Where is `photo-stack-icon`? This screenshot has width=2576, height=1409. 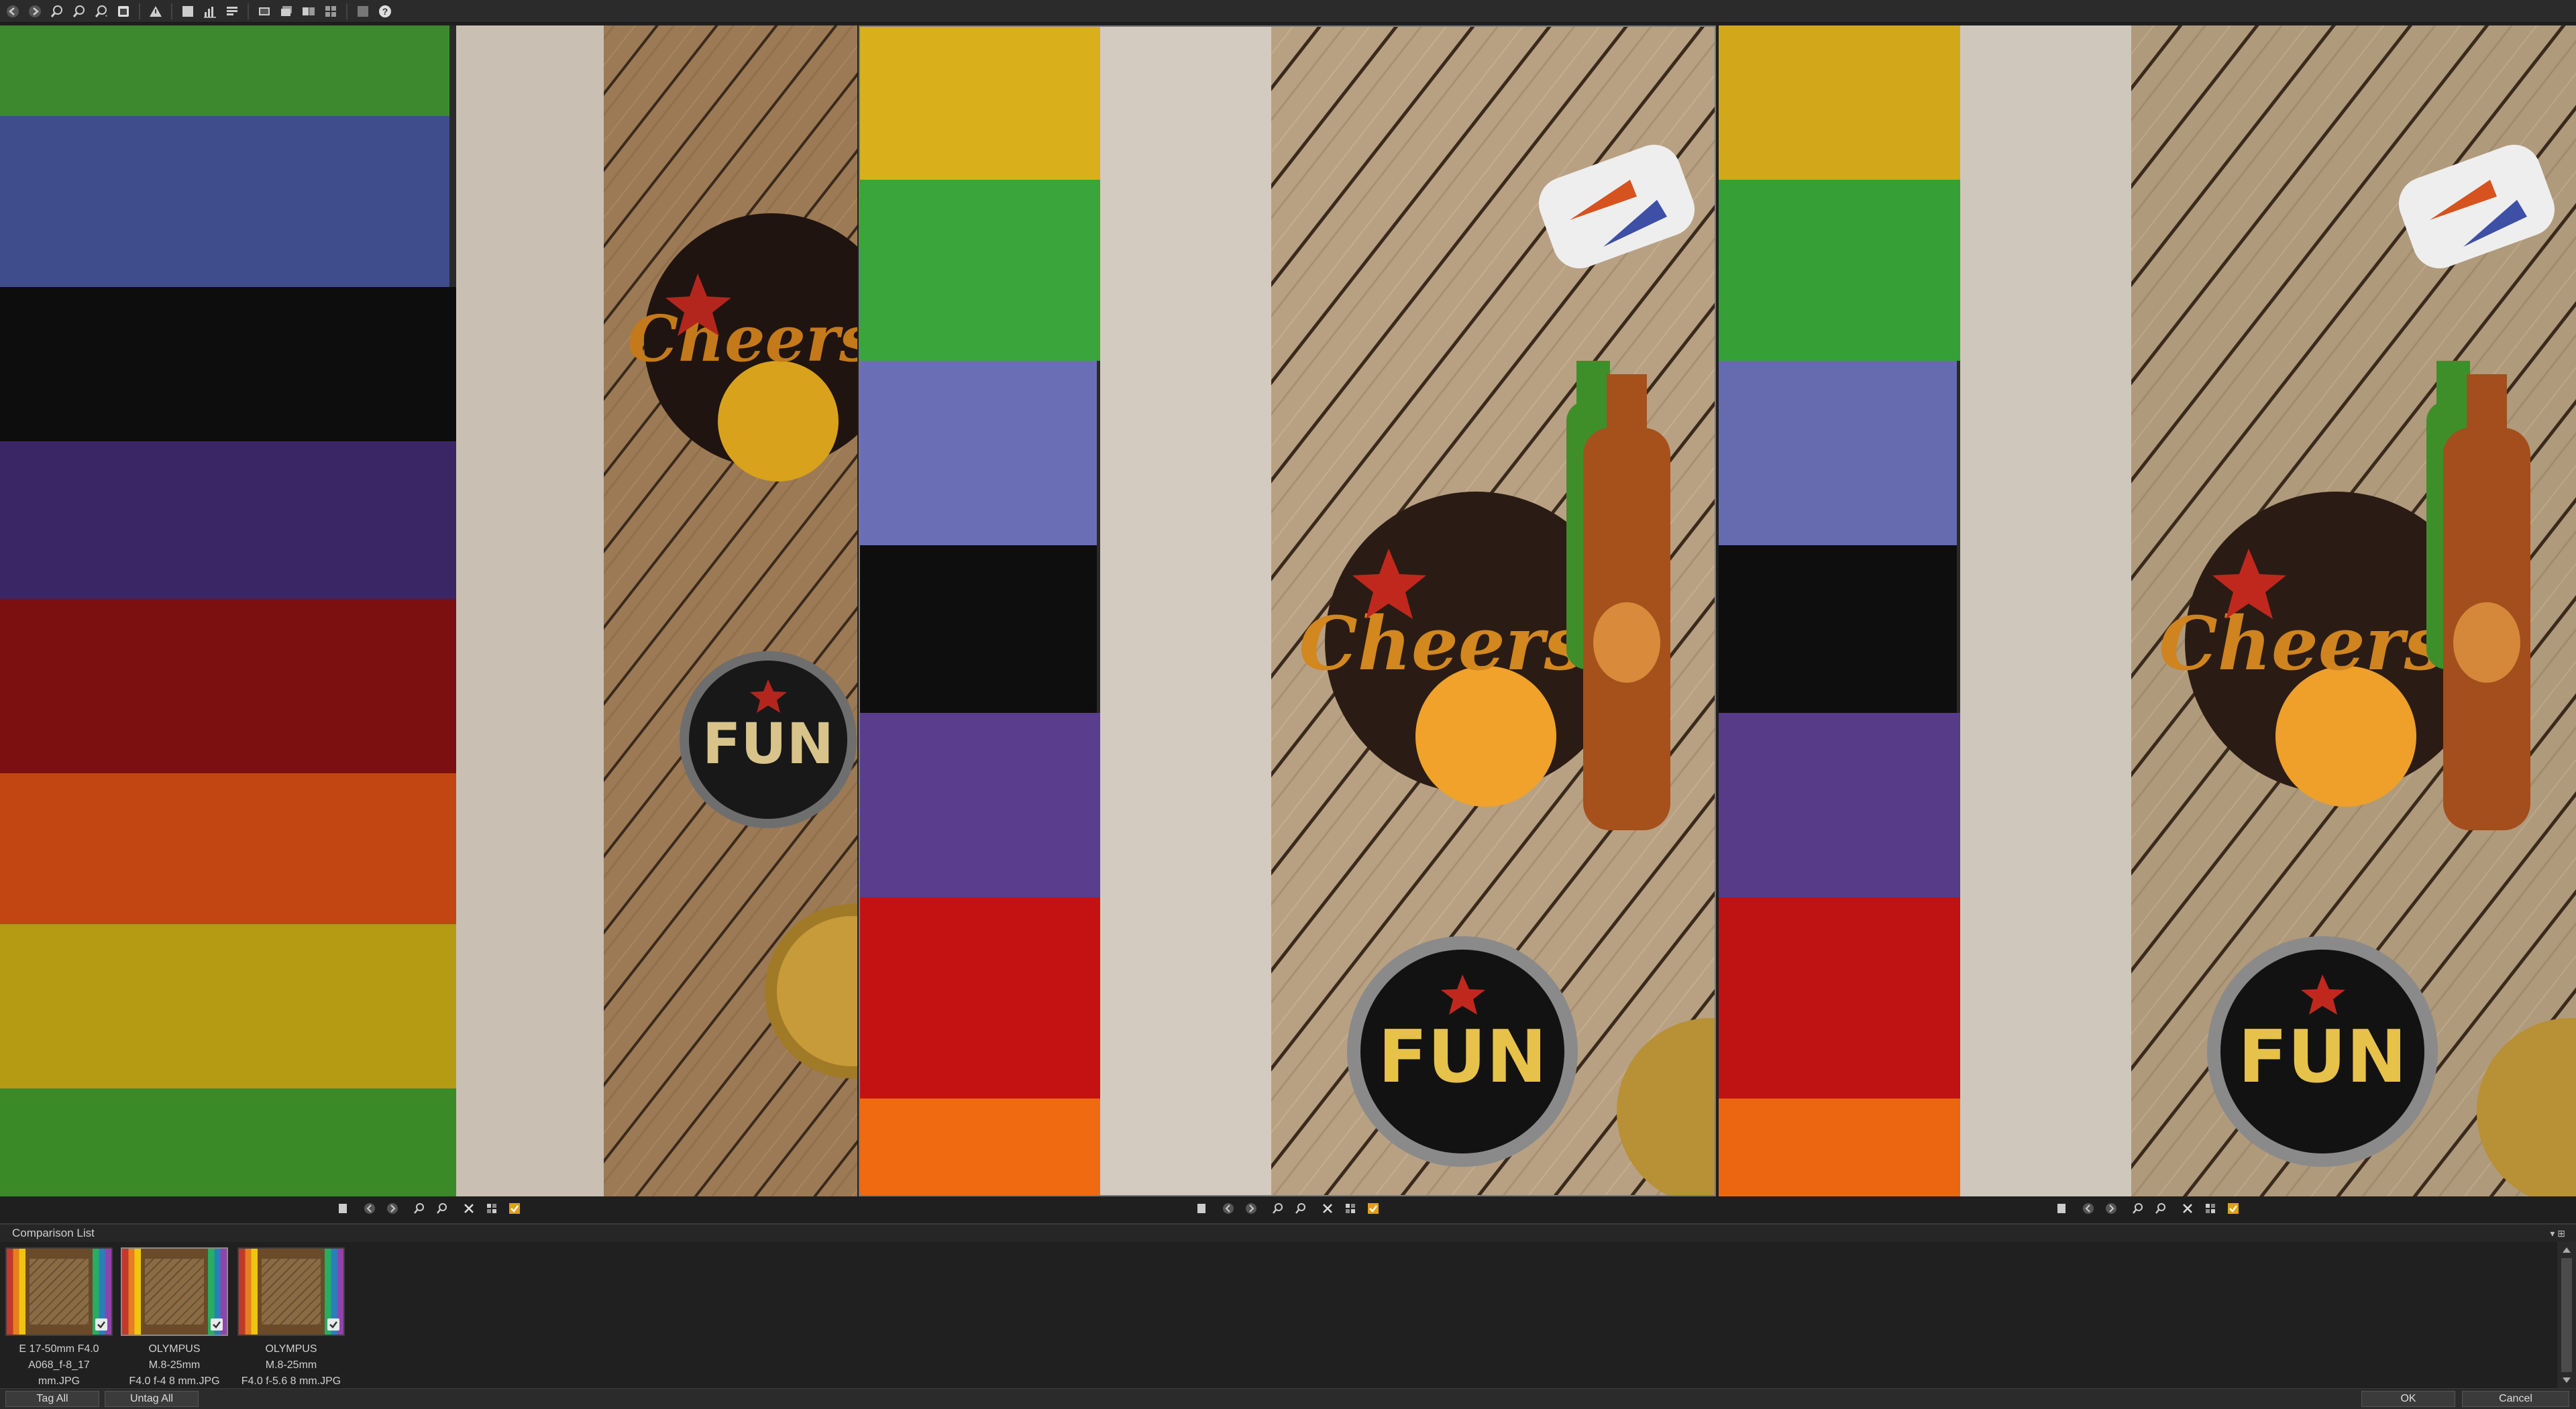 photo-stack-icon is located at coordinates (286, 11).